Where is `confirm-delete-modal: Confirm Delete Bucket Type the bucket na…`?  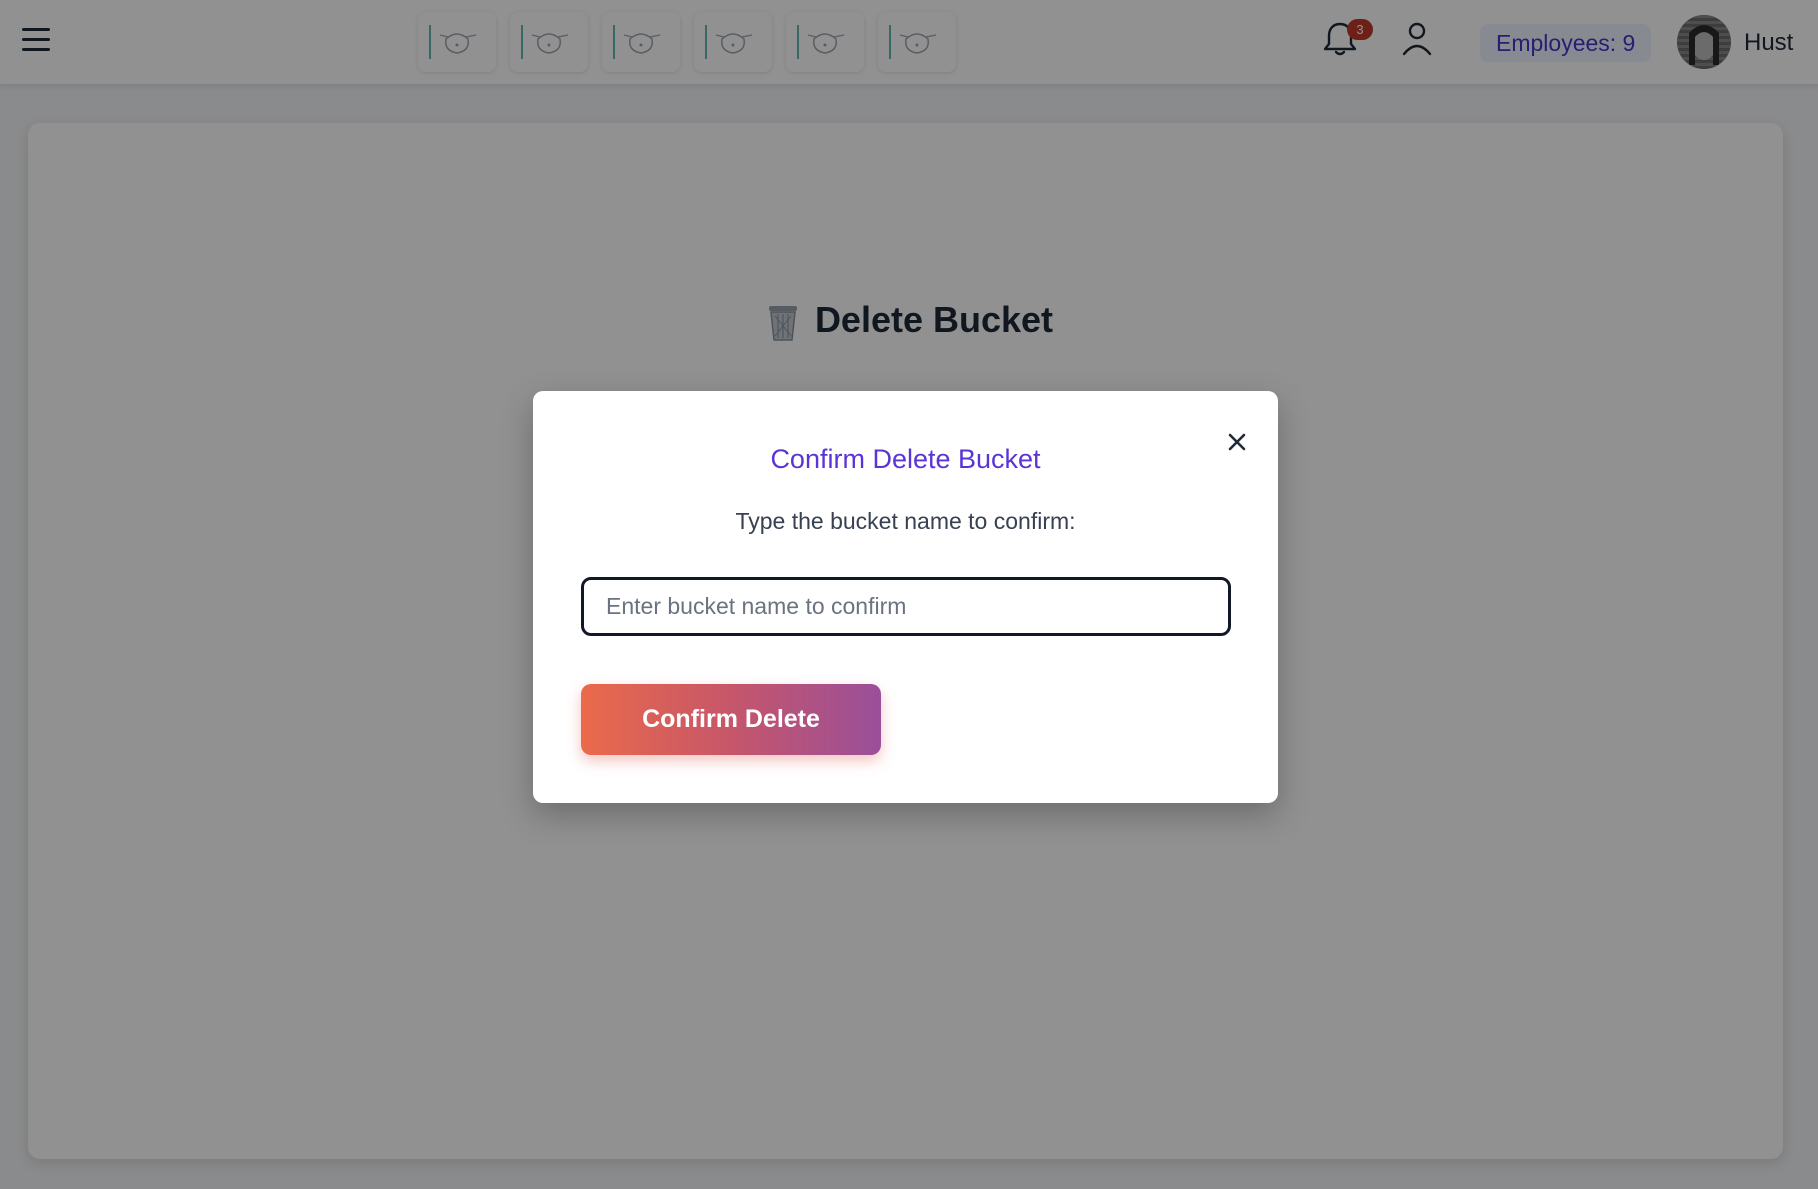
confirm-delete-modal: Confirm Delete Bucket Type the bucket na… is located at coordinates (905, 597).